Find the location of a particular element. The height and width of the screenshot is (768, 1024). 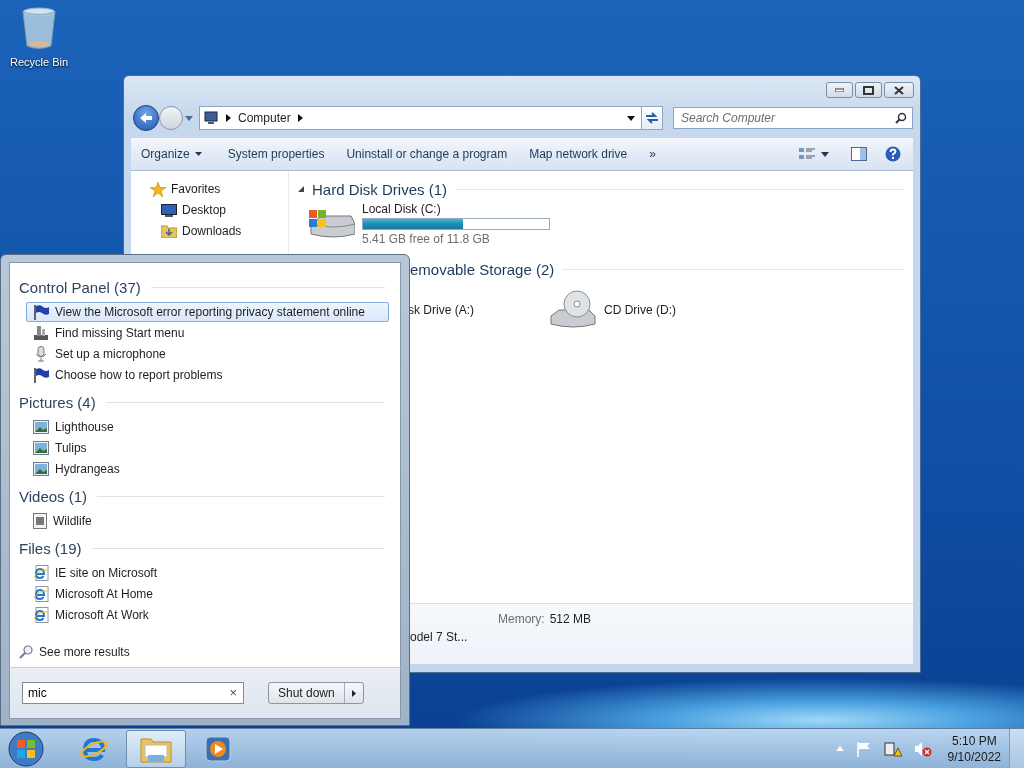

search-result: IE site on Microsoft is located at coordinates (207, 573).